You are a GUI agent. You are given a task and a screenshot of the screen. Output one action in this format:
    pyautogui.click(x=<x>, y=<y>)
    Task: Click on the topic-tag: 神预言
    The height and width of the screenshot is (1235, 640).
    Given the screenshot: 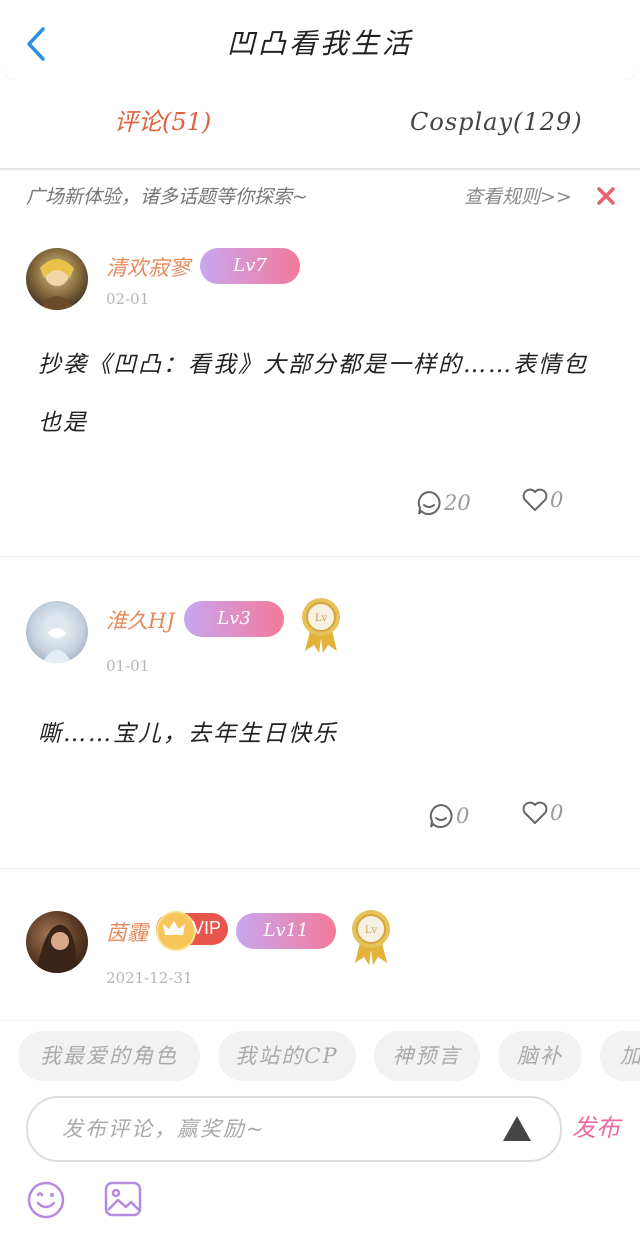 What is the action you would take?
    pyautogui.click(x=427, y=1056)
    